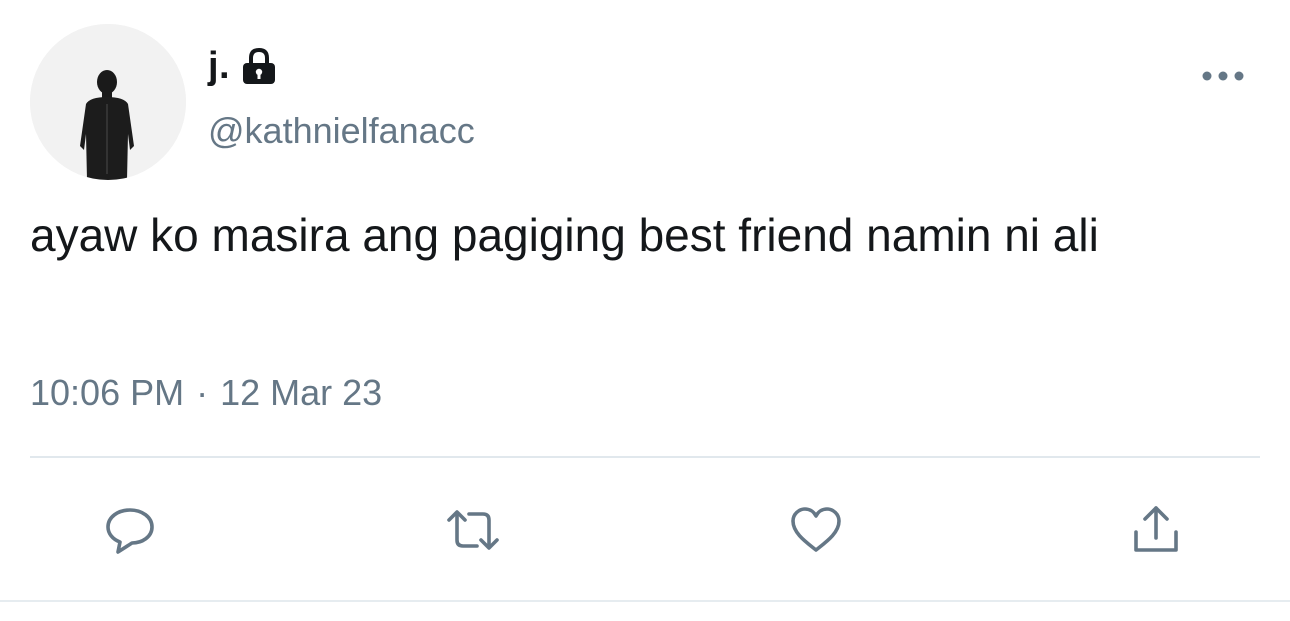 This screenshot has height=621, width=1290. I want to click on more-horizontal-icon, so click(1223, 76).